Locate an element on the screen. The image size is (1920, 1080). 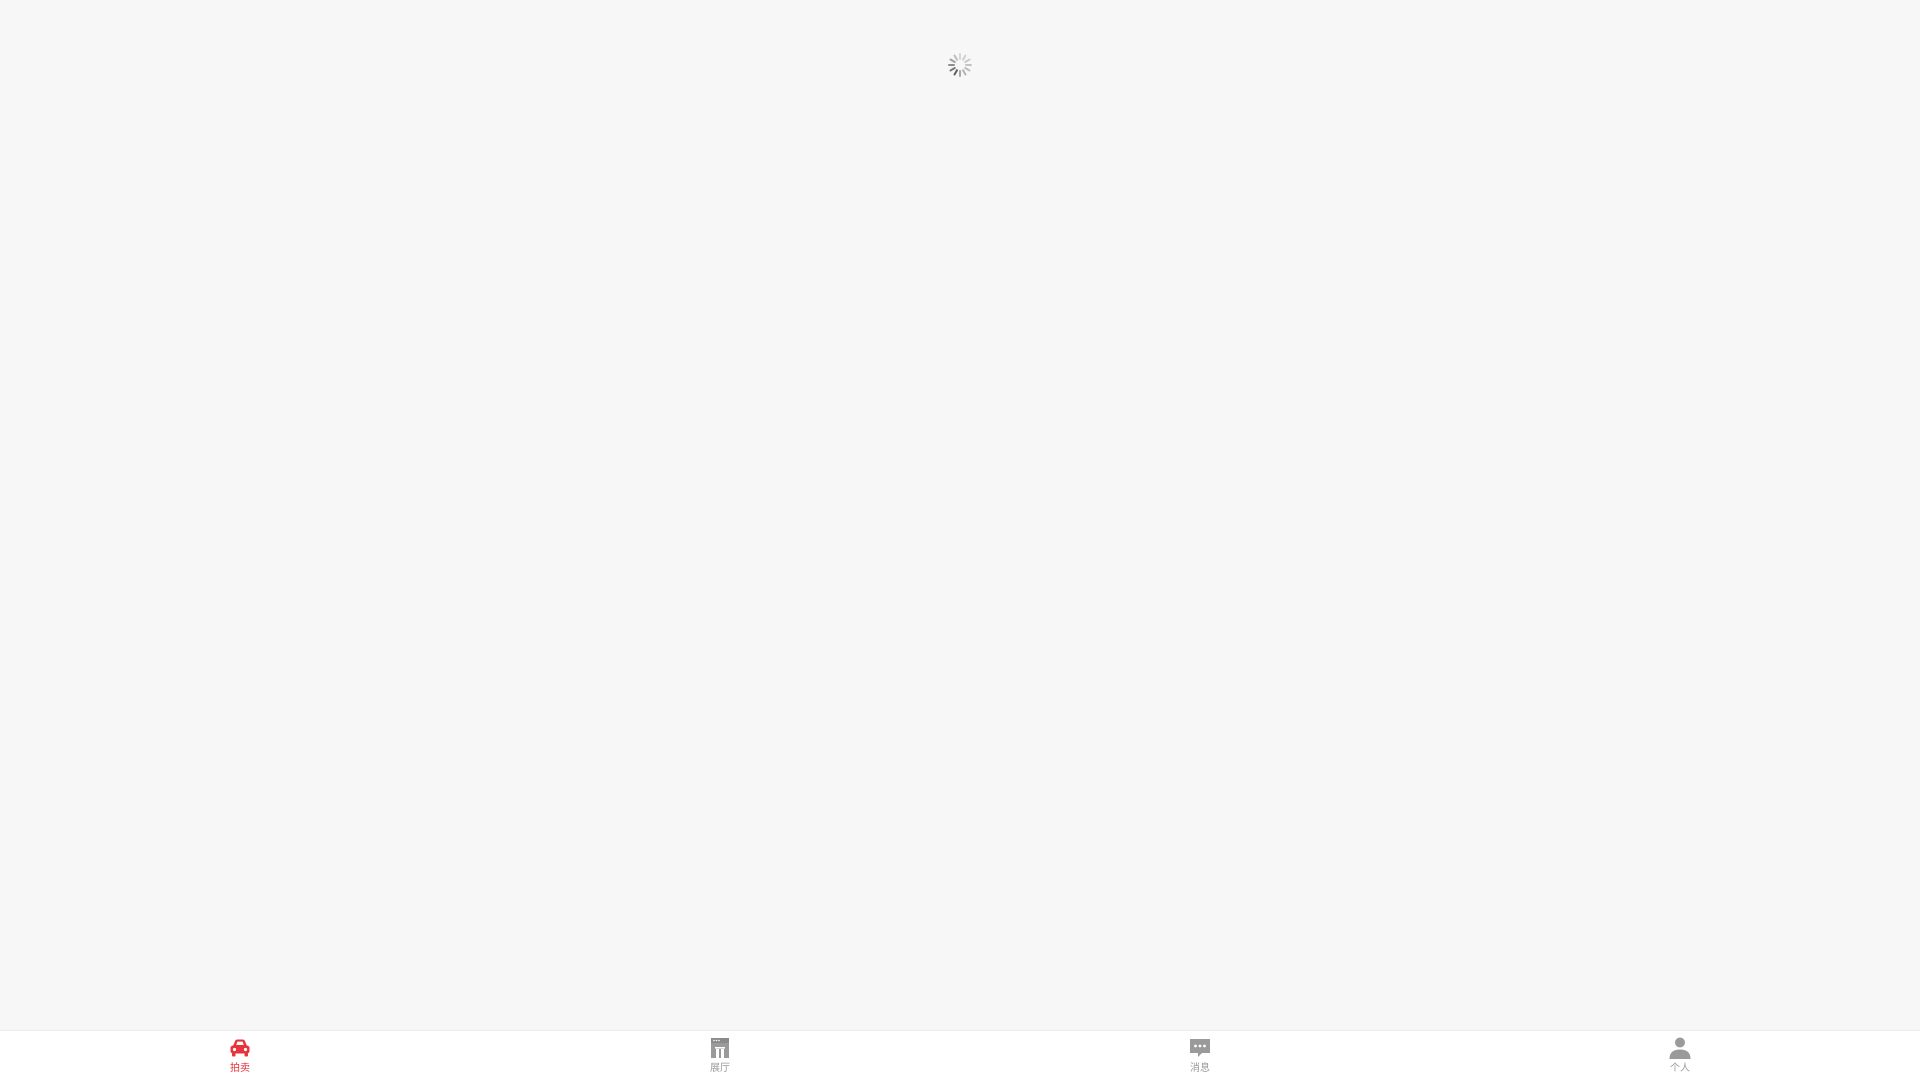
user-icon is located at coordinates (1680, 1048).